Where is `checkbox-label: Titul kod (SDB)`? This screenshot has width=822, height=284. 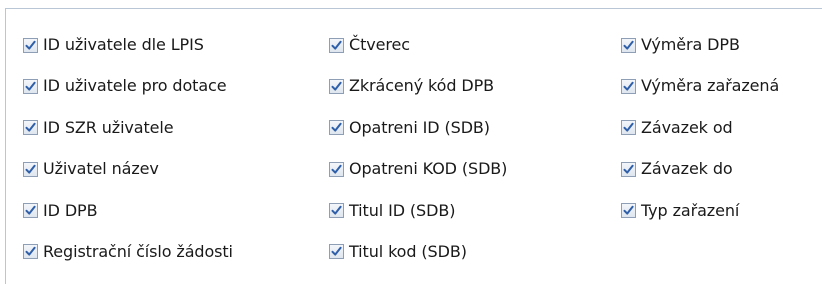
checkbox-label: Titul kod (SDB) is located at coordinates (408, 251).